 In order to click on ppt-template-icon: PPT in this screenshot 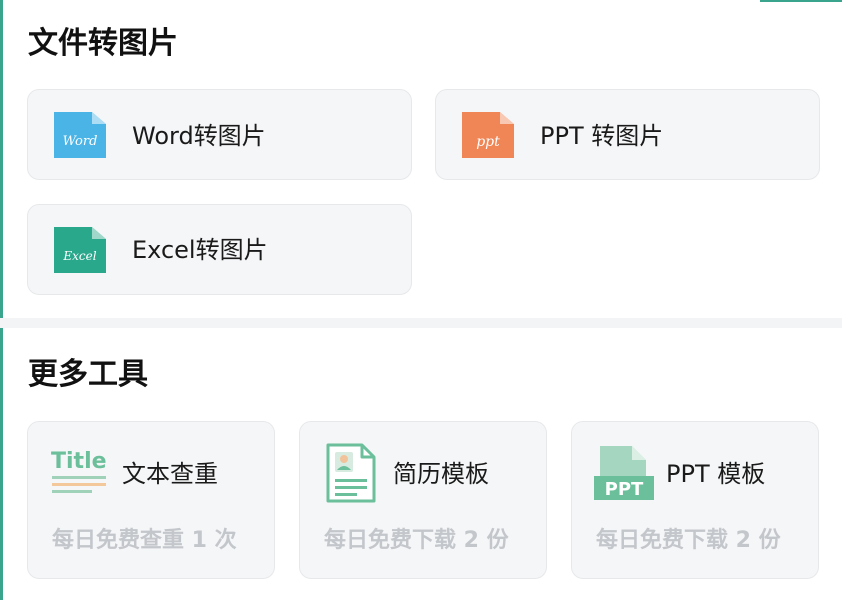, I will do `click(624, 473)`.